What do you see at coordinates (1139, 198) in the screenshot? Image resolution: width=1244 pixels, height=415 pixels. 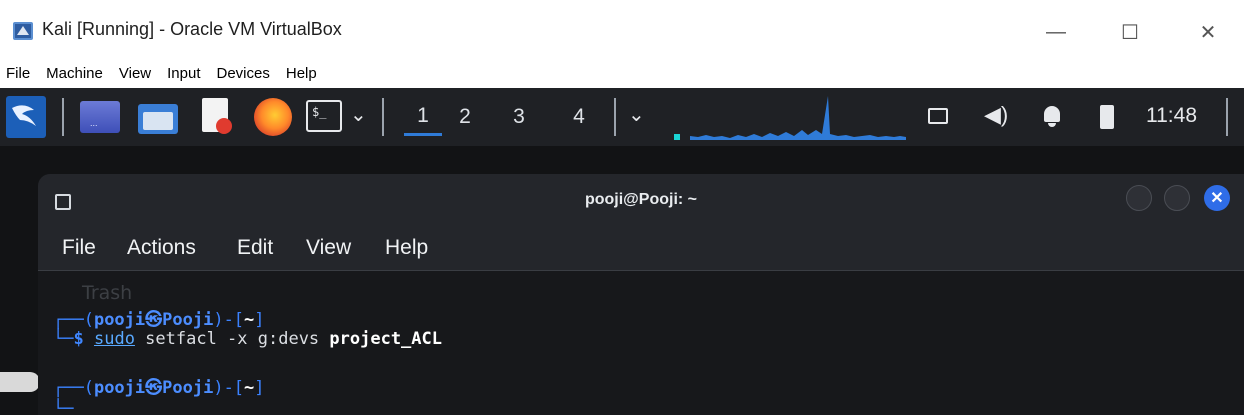 I see `terminal-minimize-button` at bounding box center [1139, 198].